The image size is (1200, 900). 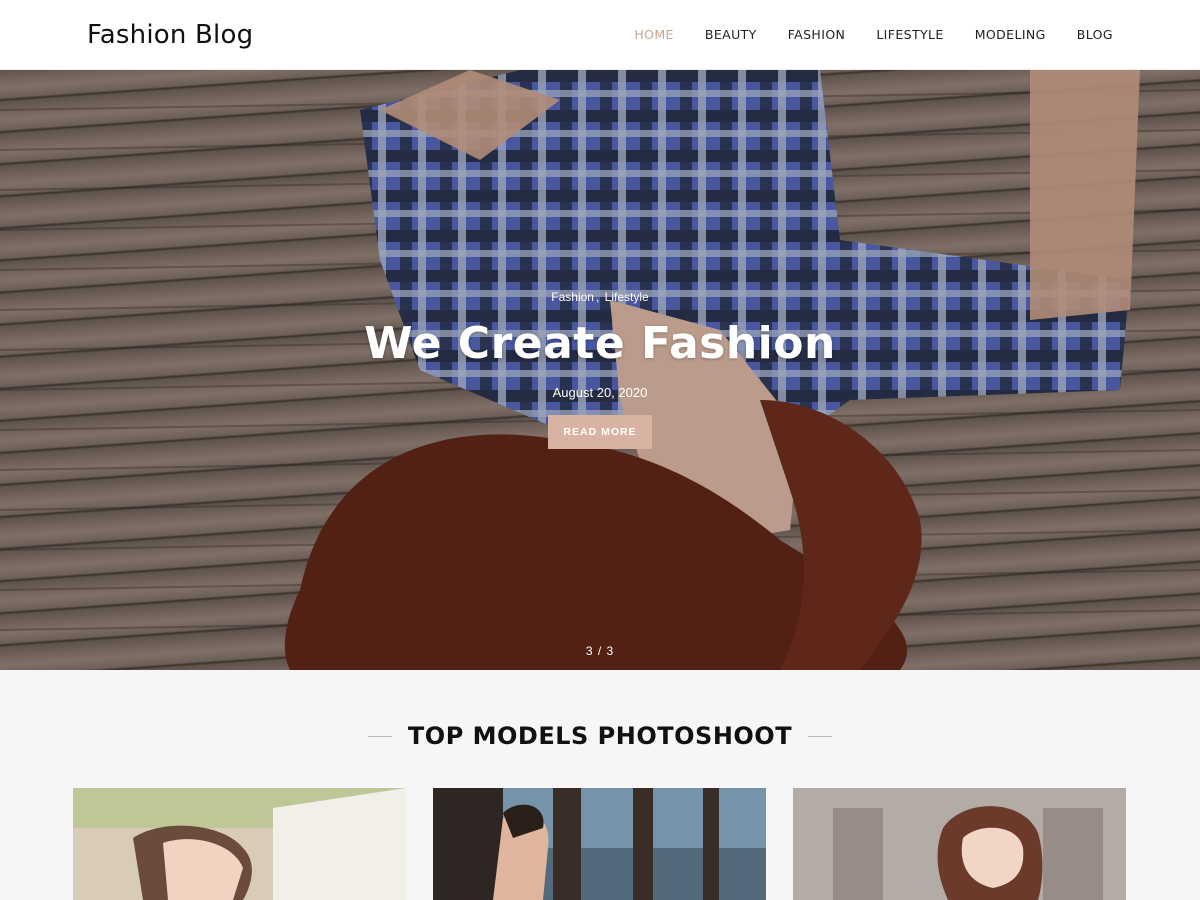 What do you see at coordinates (909, 34) in the screenshot?
I see `nav-lifestyle: LIFESTYLE` at bounding box center [909, 34].